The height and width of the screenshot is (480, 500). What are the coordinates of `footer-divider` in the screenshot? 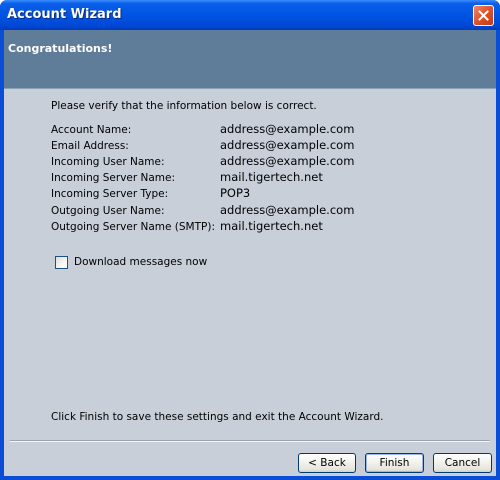 It's located at (250, 441).